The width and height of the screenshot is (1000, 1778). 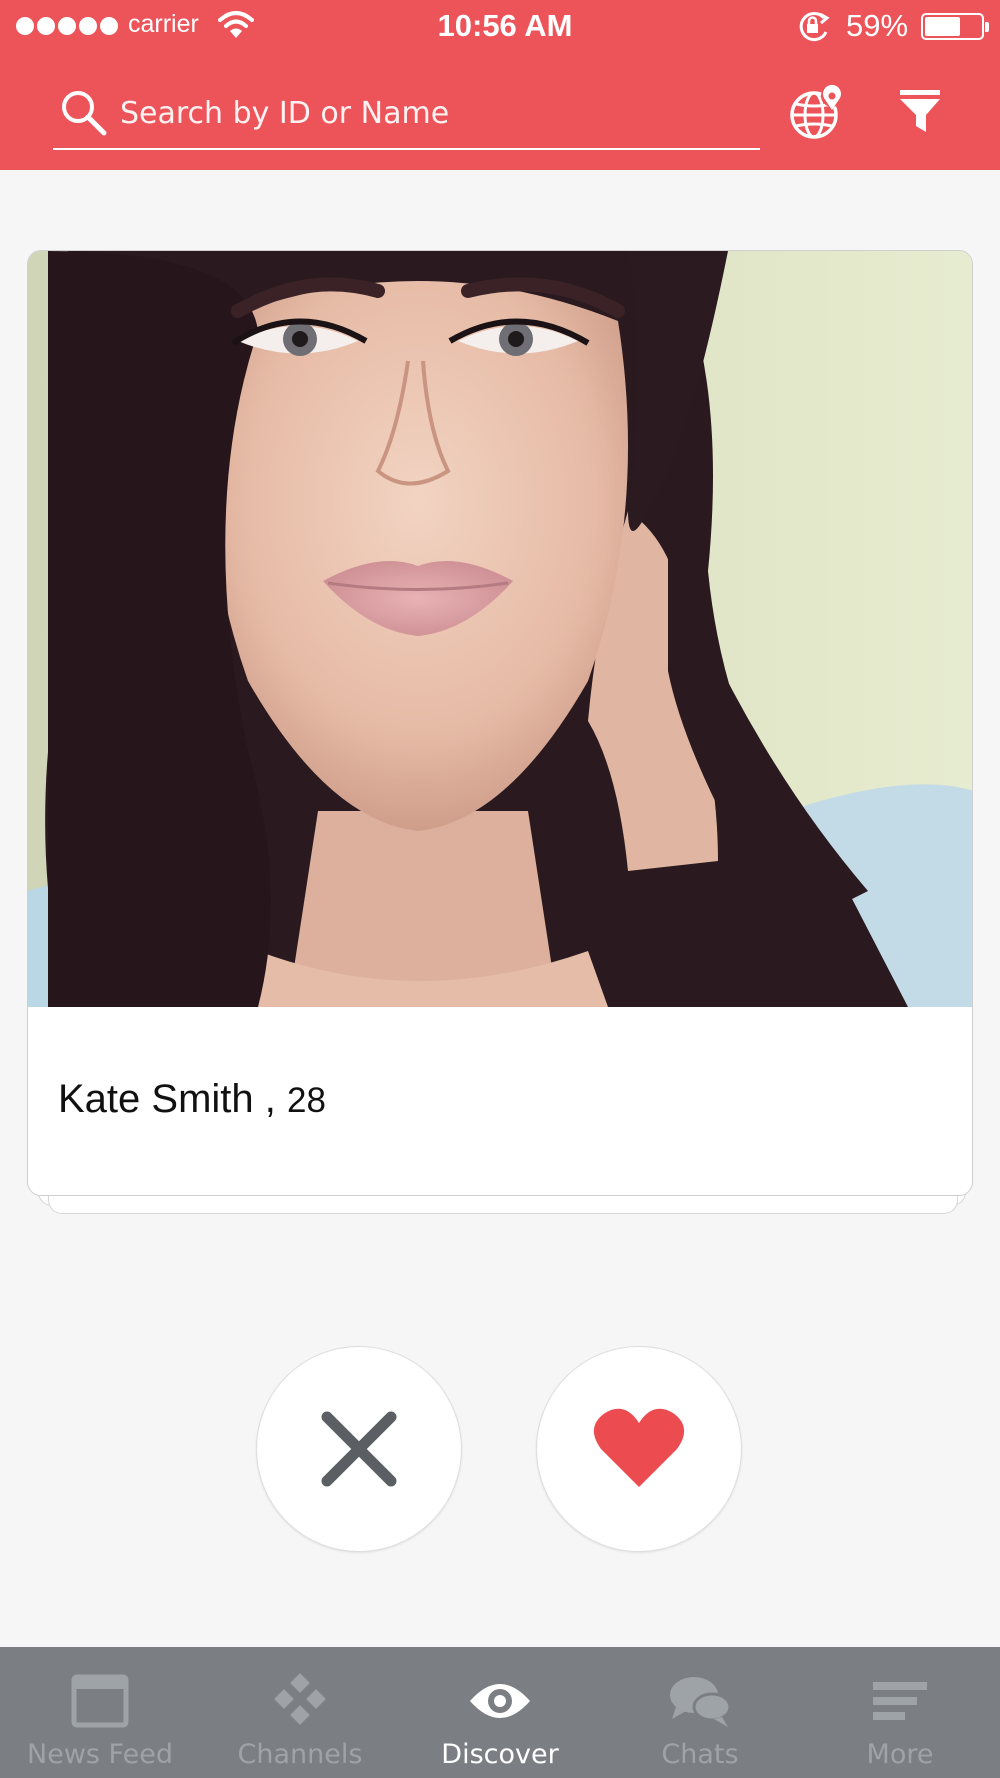 What do you see at coordinates (814, 27) in the screenshot?
I see `rotation-lock-icon` at bounding box center [814, 27].